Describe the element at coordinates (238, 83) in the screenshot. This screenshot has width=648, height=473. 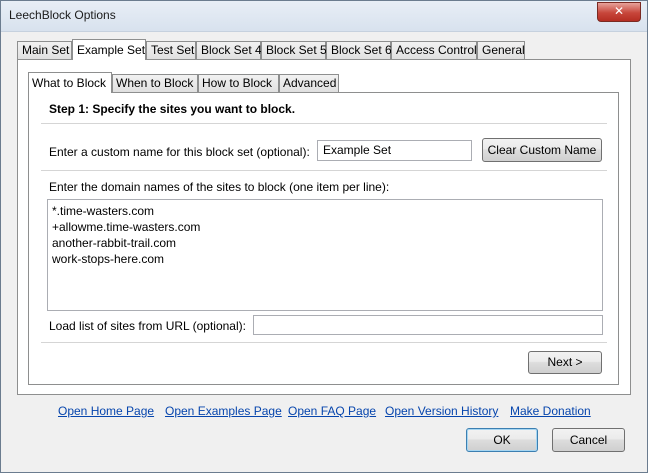
I see `subtab-how-to-block: How to Block` at that location.